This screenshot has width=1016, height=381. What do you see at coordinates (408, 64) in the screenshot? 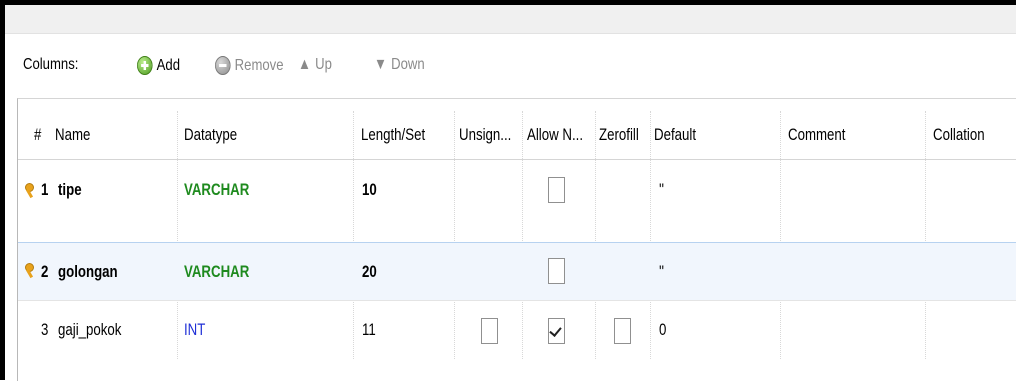
I see `down-label: Down` at bounding box center [408, 64].